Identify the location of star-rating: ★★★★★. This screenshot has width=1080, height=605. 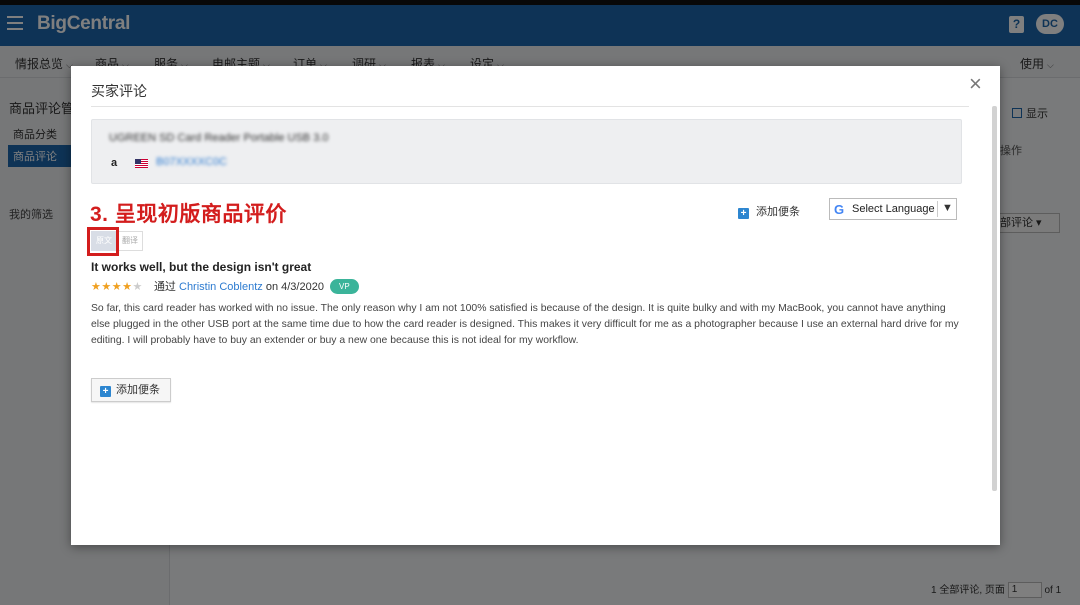
(117, 287).